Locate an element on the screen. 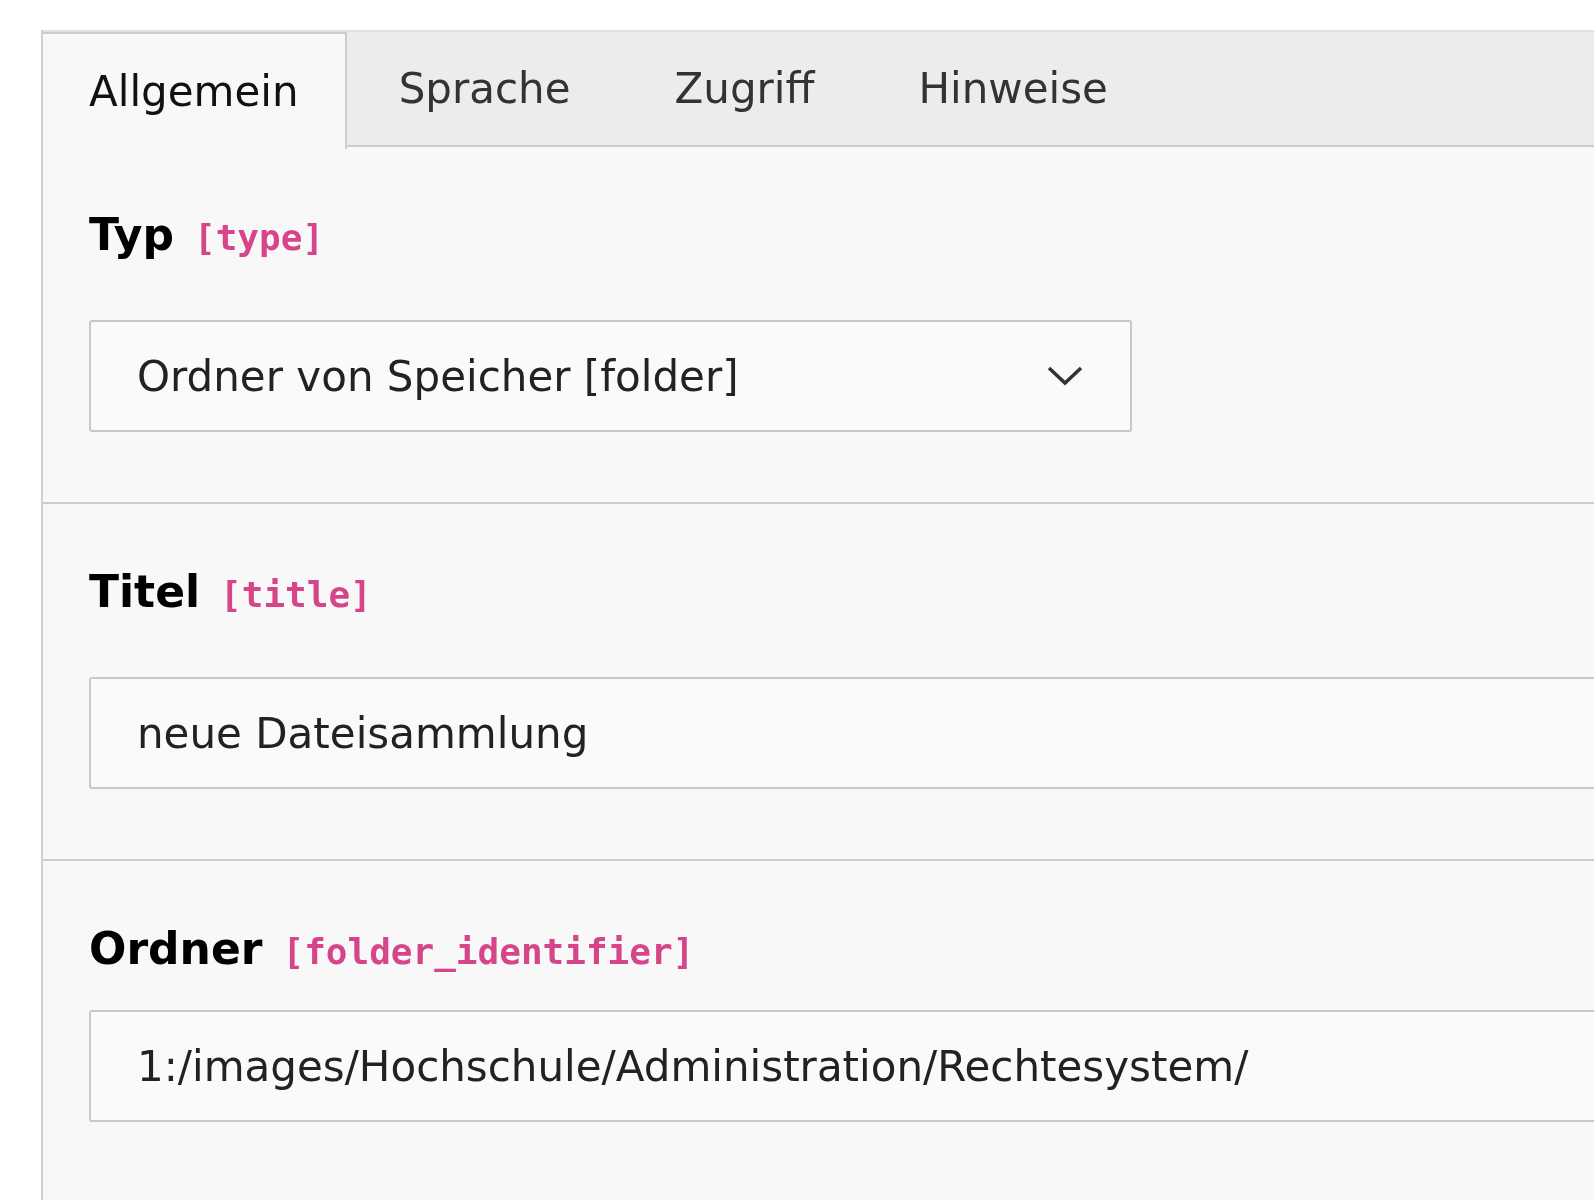 The height and width of the screenshot is (1200, 1594). tab: Allgemein is located at coordinates (195, 90).